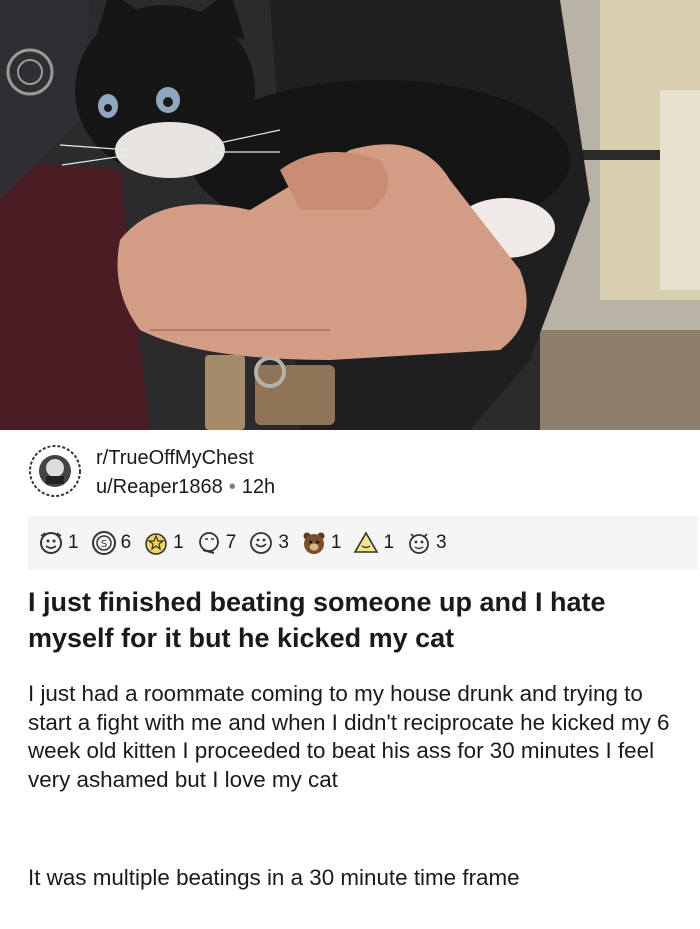 The image size is (700, 929). I want to click on svg-text: S, so click(103, 544).